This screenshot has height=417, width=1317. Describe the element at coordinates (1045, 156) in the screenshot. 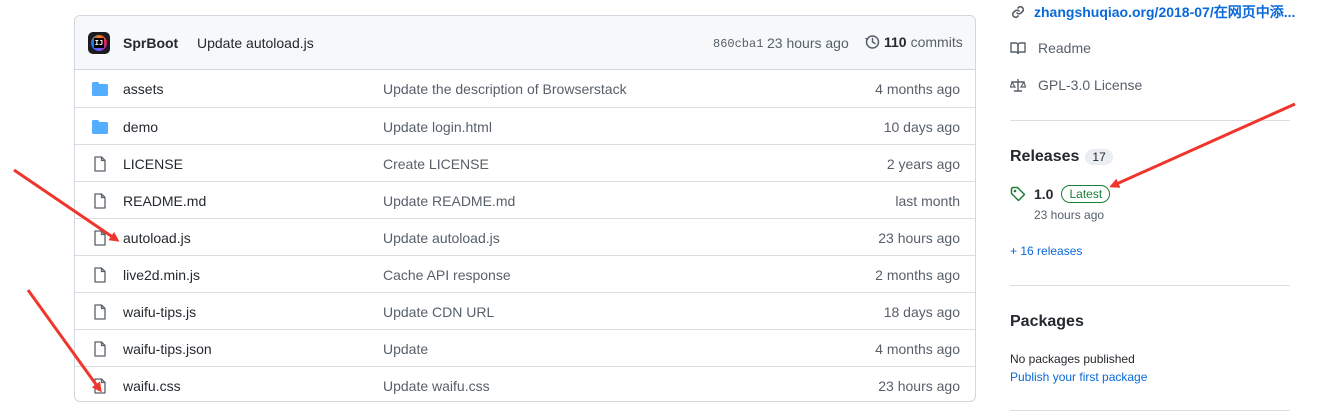

I see `releases-title: Releases` at that location.